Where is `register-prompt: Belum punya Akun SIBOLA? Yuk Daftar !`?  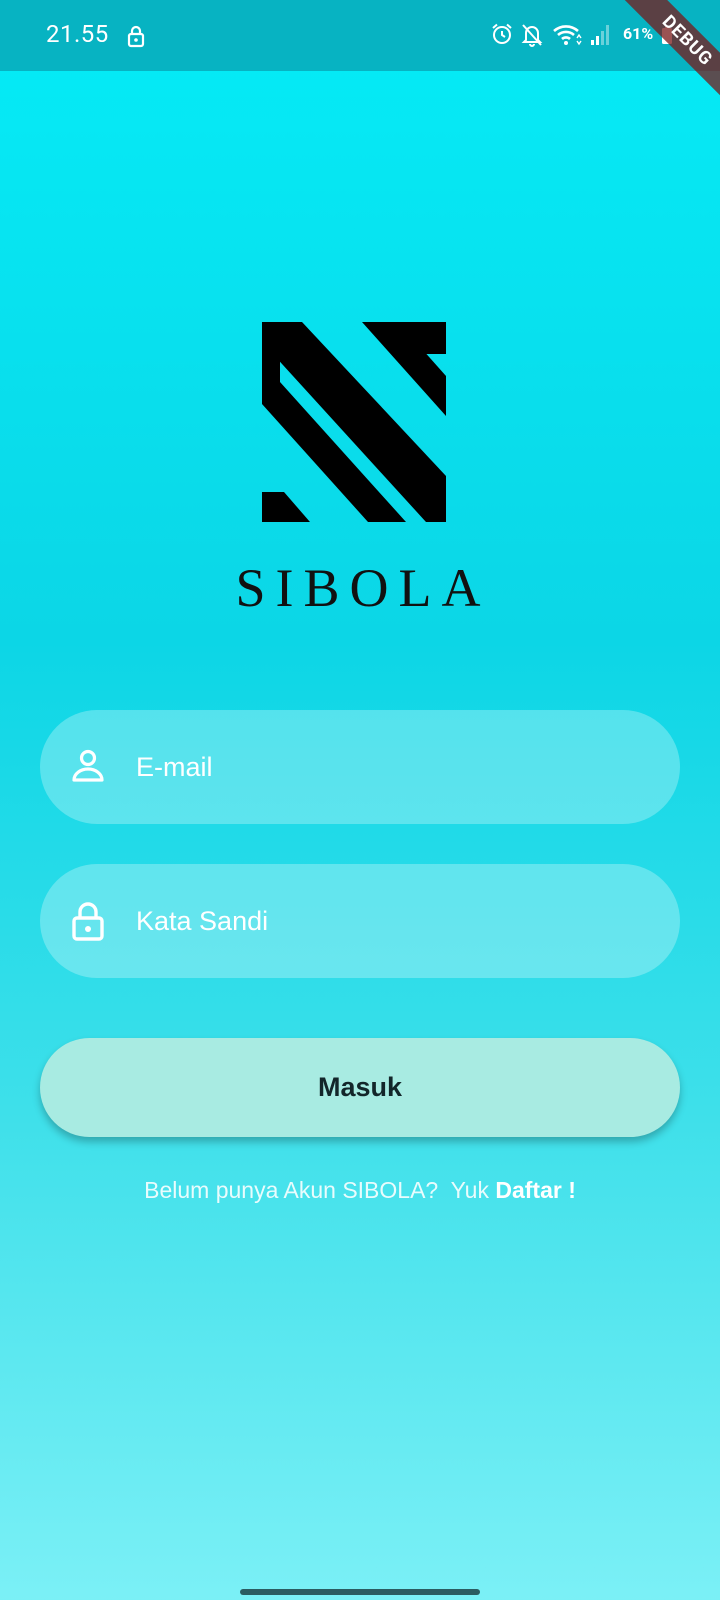 register-prompt: Belum punya Akun SIBOLA? Yuk Daftar ! is located at coordinates (360, 1190).